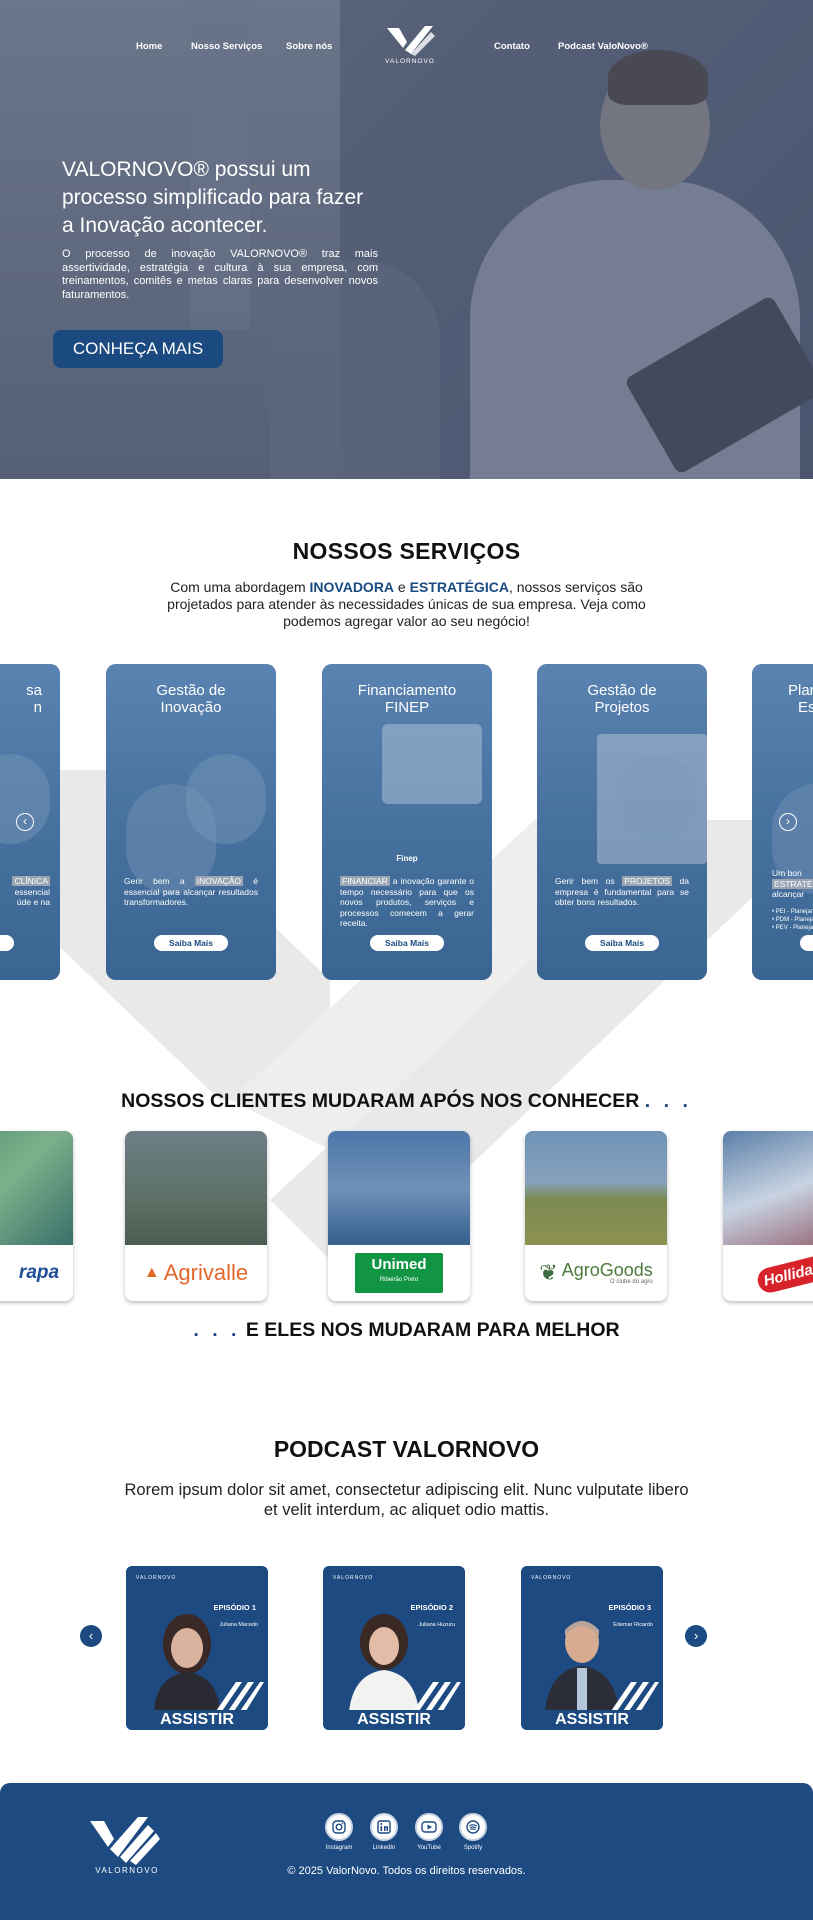  I want to click on client-card-hollidays: Hollidays, so click(768, 1216).